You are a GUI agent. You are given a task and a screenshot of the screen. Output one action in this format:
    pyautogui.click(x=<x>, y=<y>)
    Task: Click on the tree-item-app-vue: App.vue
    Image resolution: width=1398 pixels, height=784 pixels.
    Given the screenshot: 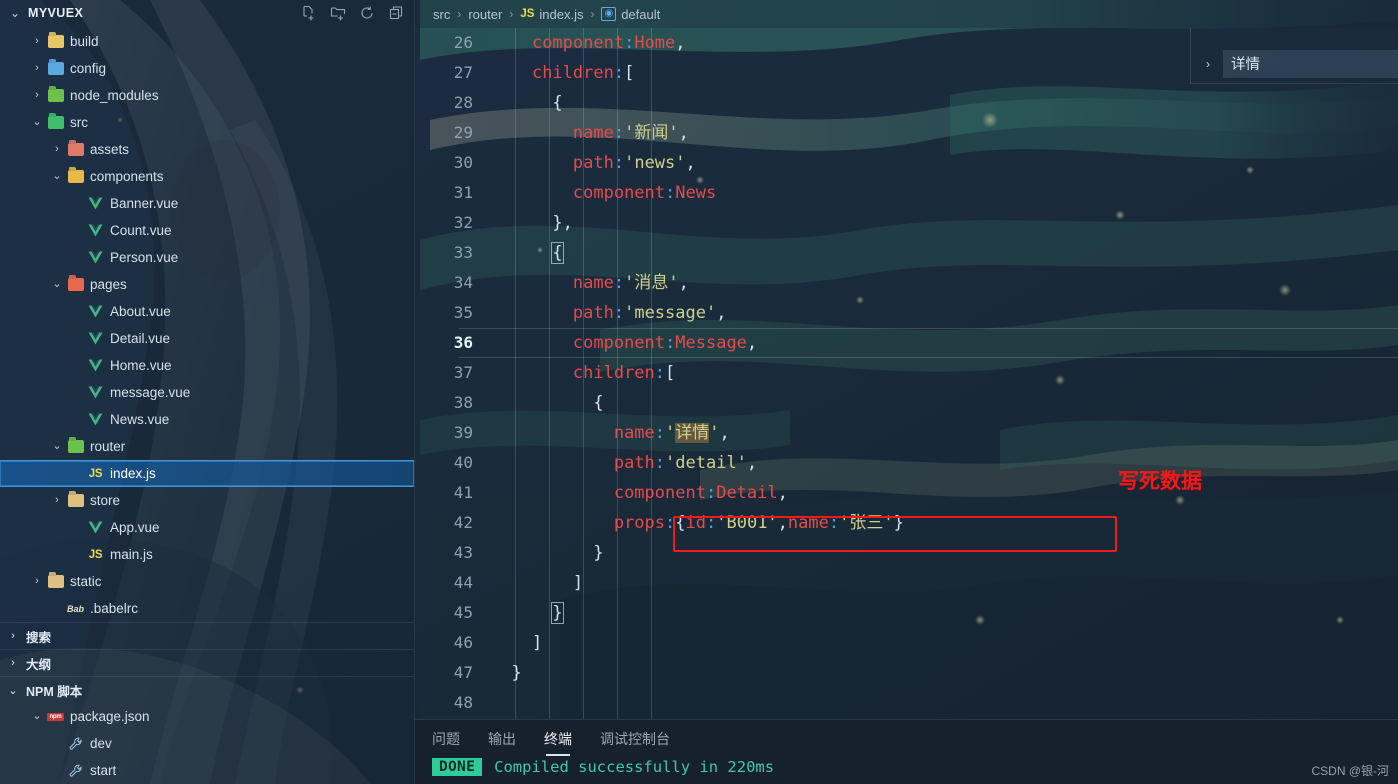 What is the action you would take?
    pyautogui.click(x=207, y=527)
    